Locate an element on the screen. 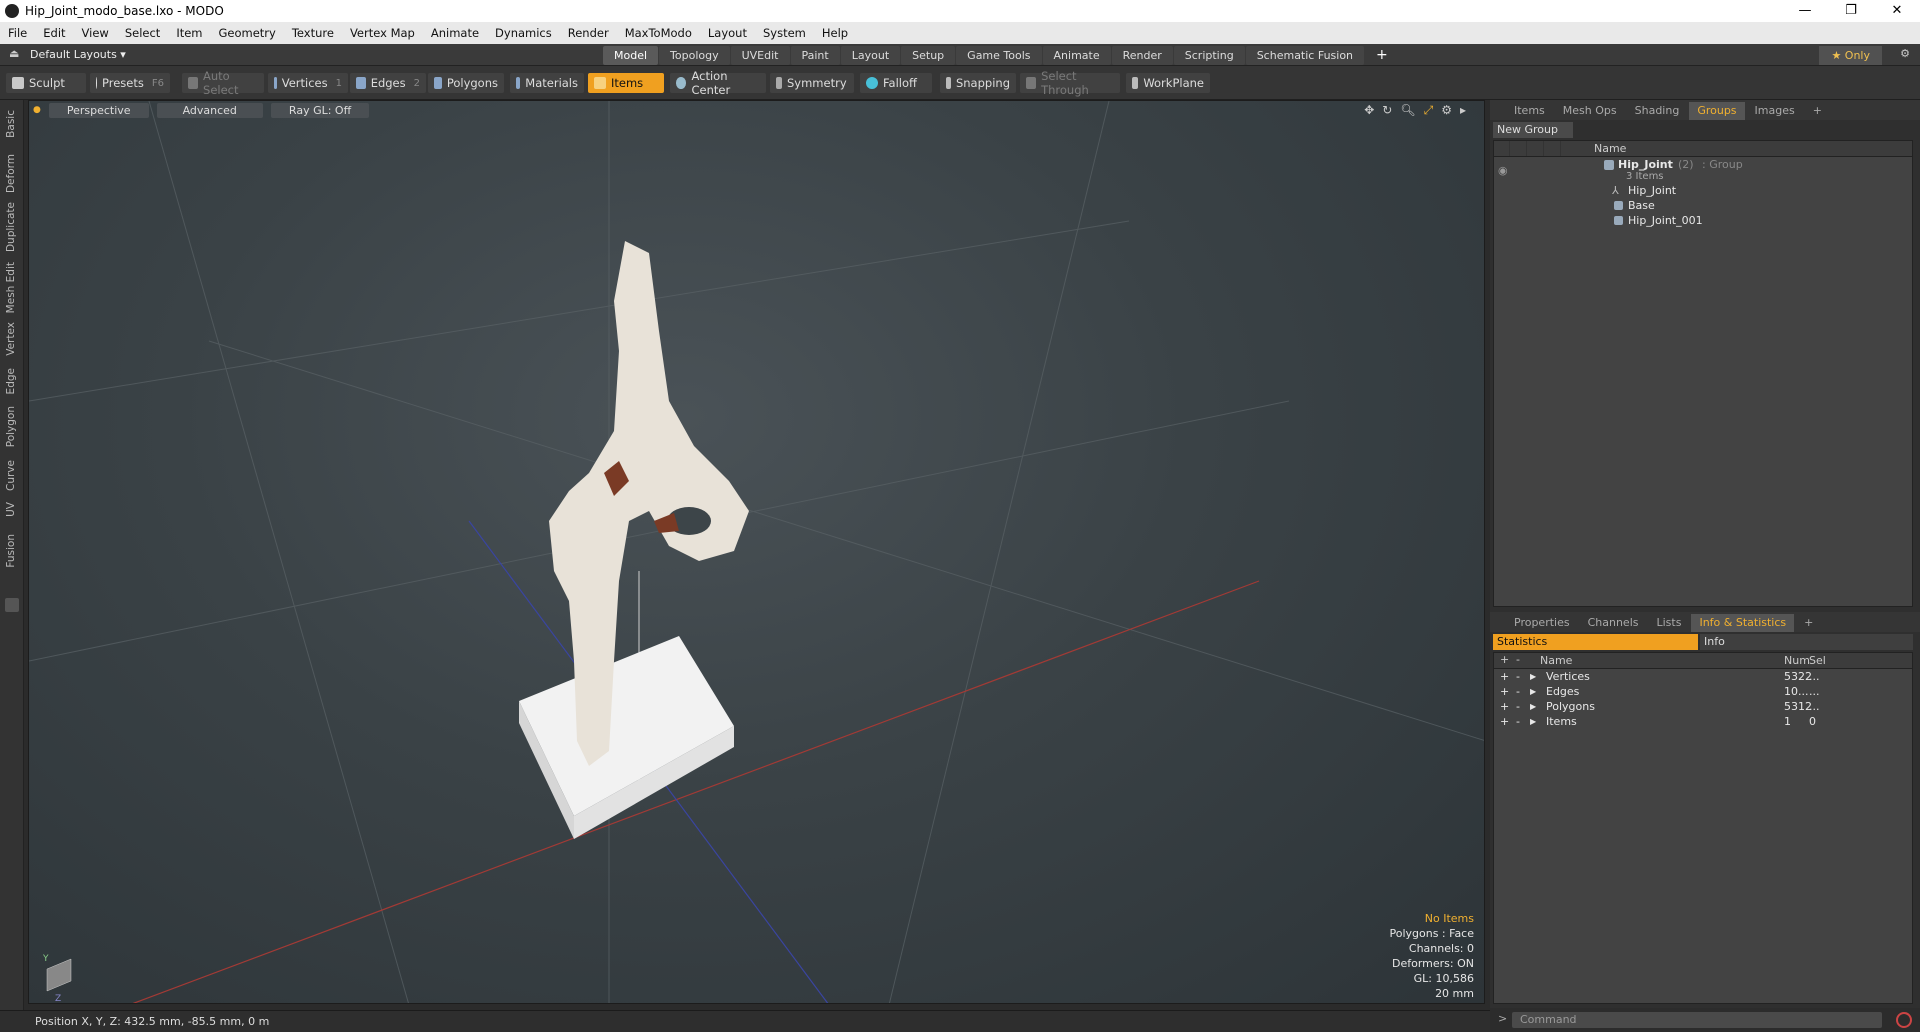  menu-animate: Animate is located at coordinates (455, 33).